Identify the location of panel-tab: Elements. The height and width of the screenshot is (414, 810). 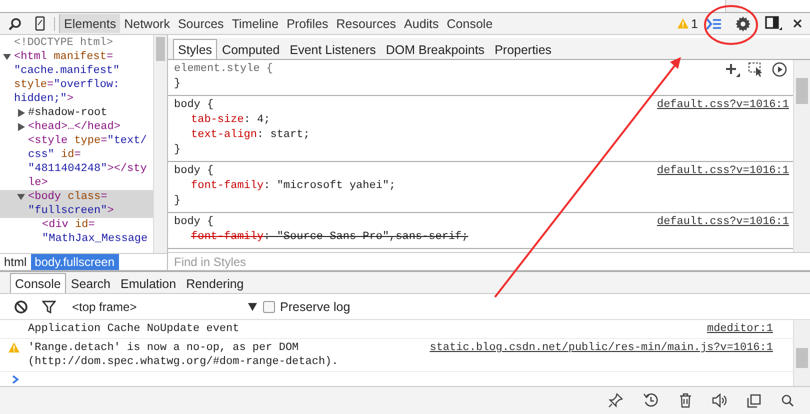
(89, 23).